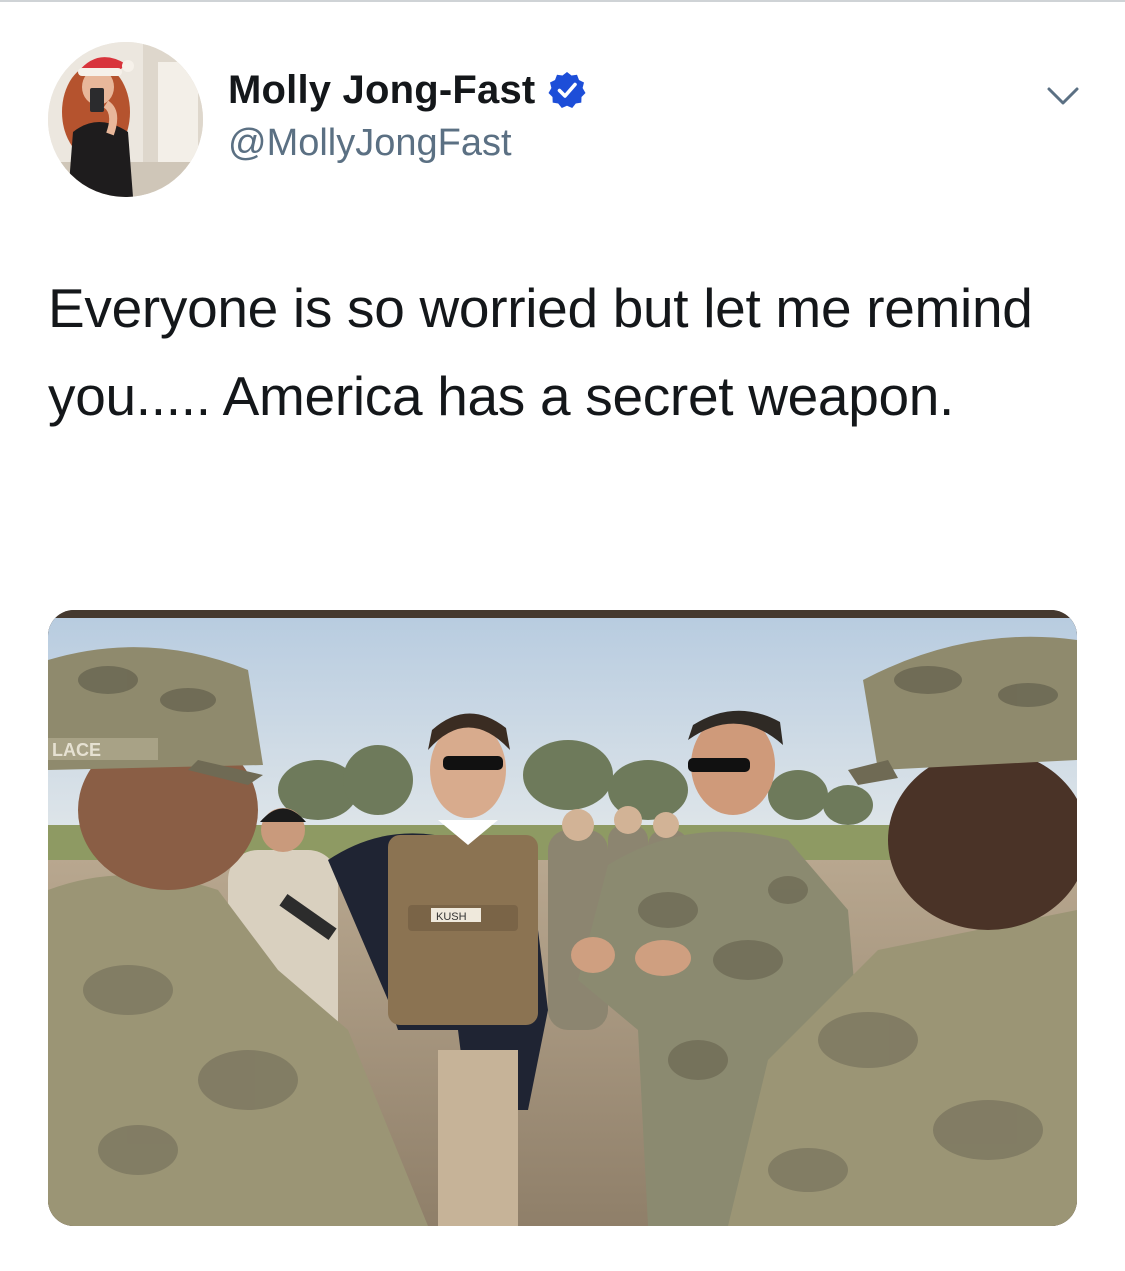  I want to click on avatar-photo, so click(125, 119).